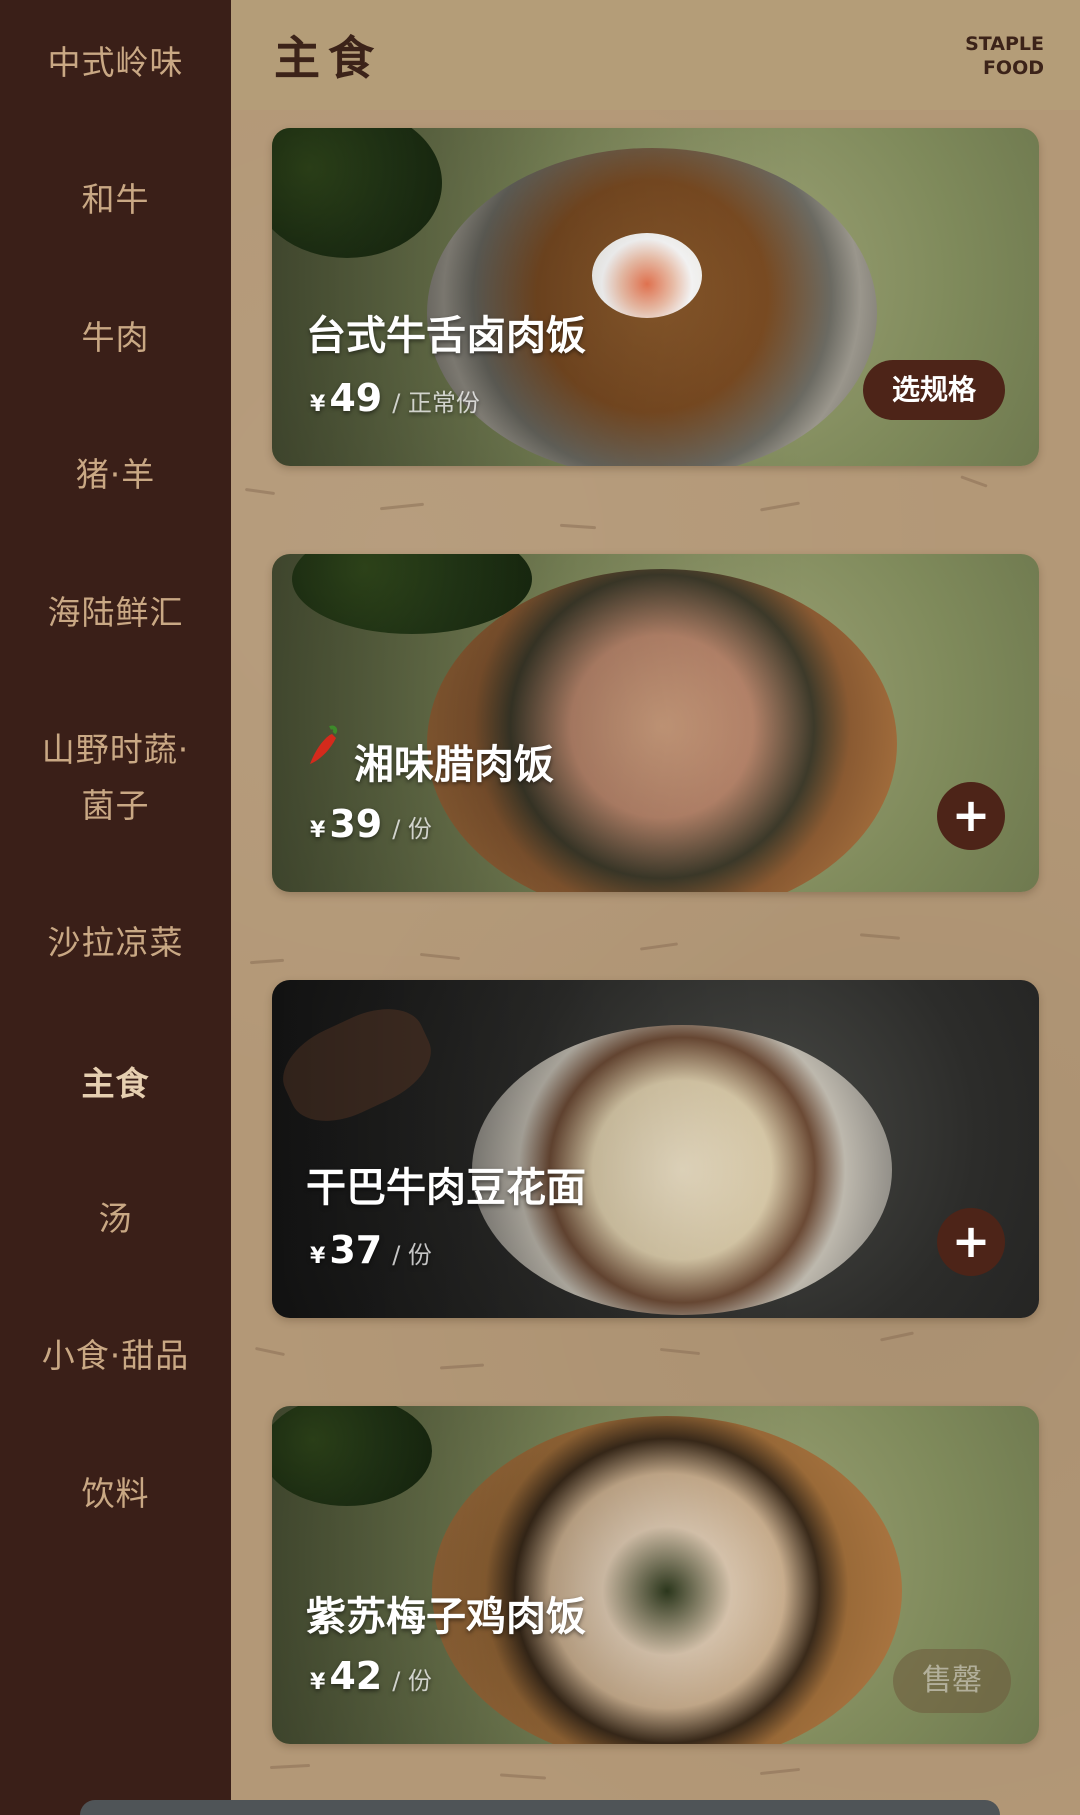 This screenshot has height=1815, width=1080. Describe the element at coordinates (115, 63) in the screenshot. I see `category-item-zhongshi: 中式岭味` at that location.